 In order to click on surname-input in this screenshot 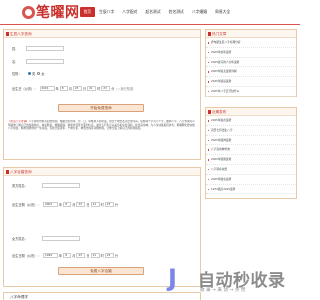, I will do `click(45, 48)`.